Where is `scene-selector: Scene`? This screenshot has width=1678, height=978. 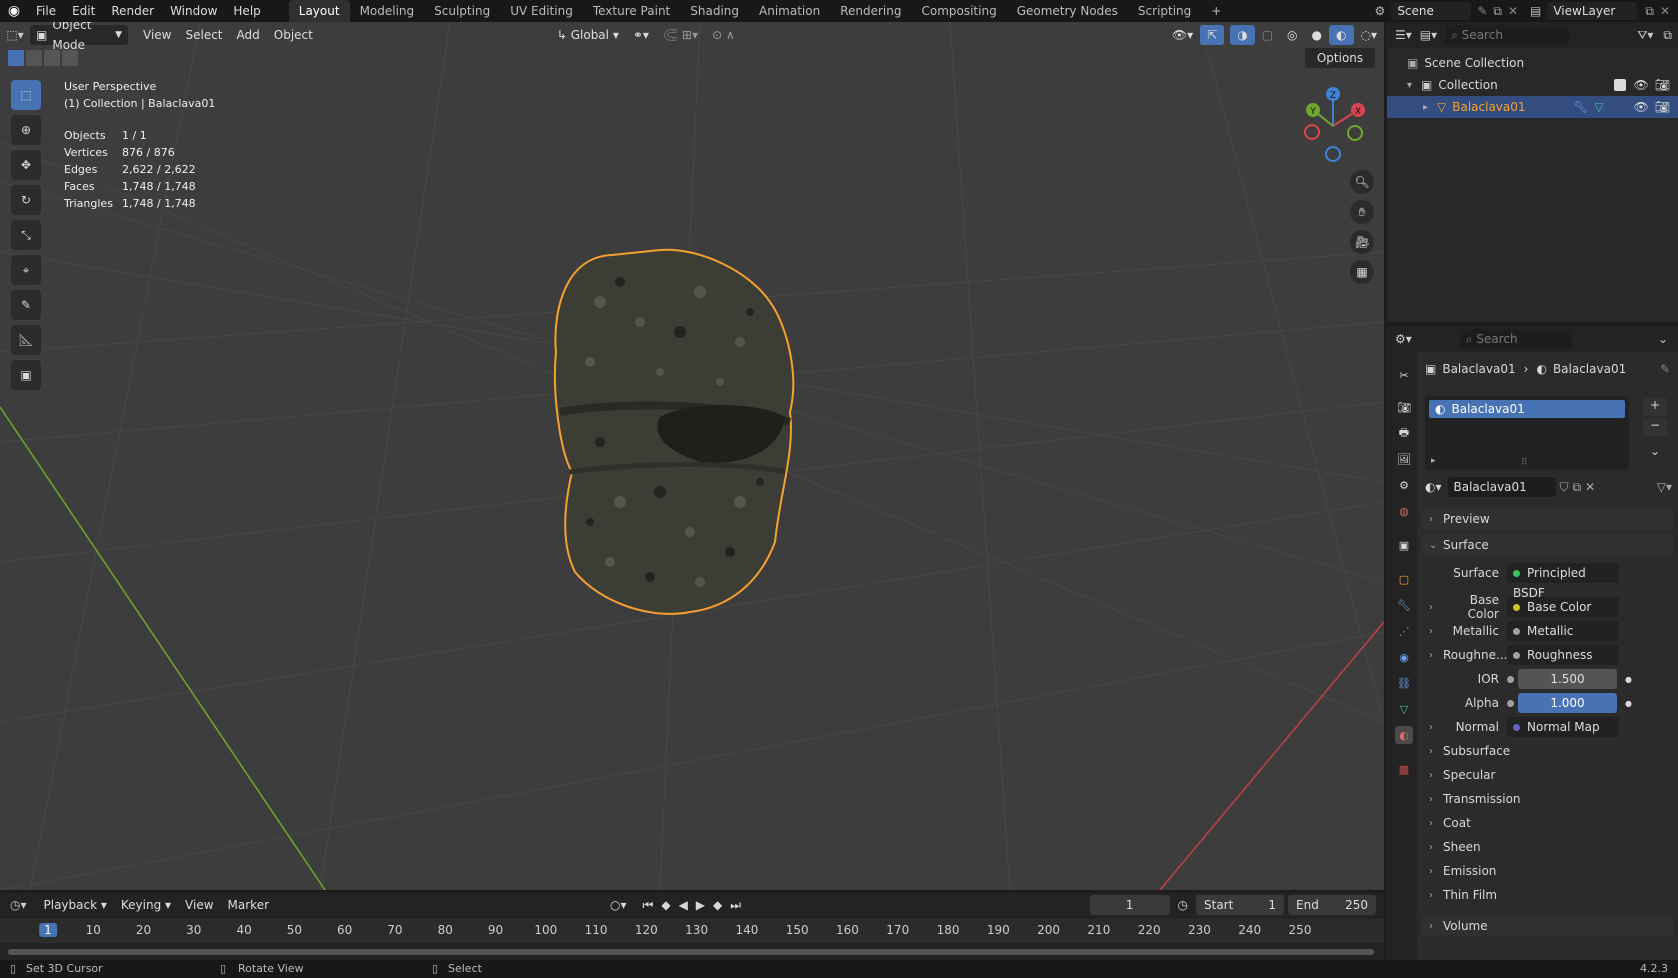
scene-selector: Scene is located at coordinates (1431, 11).